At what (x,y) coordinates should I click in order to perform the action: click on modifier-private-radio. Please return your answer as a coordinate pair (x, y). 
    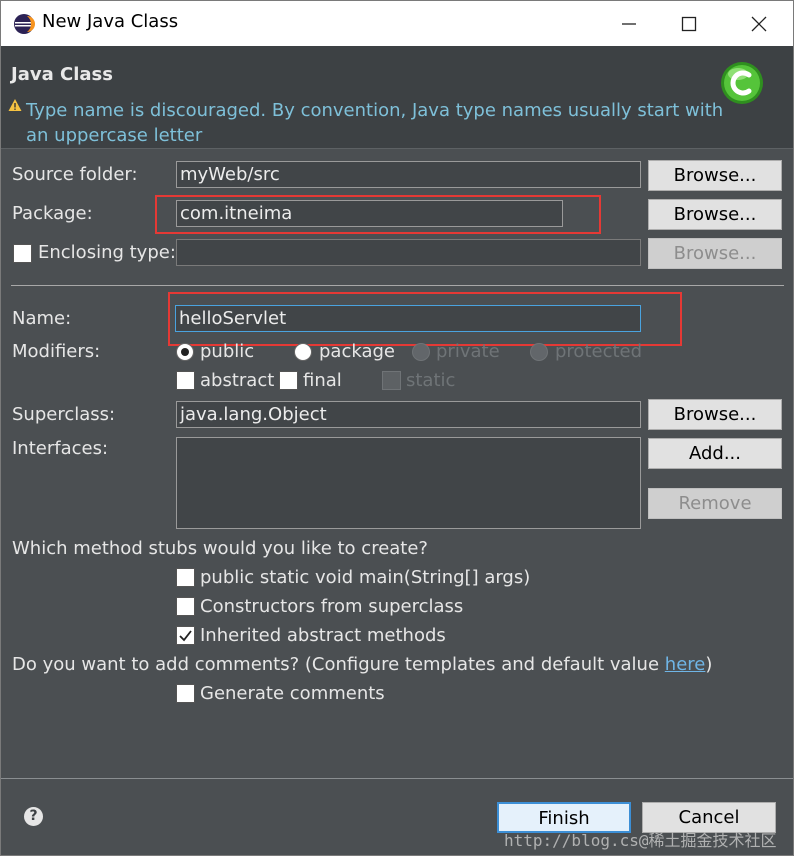
    Looking at the image, I should click on (421, 352).